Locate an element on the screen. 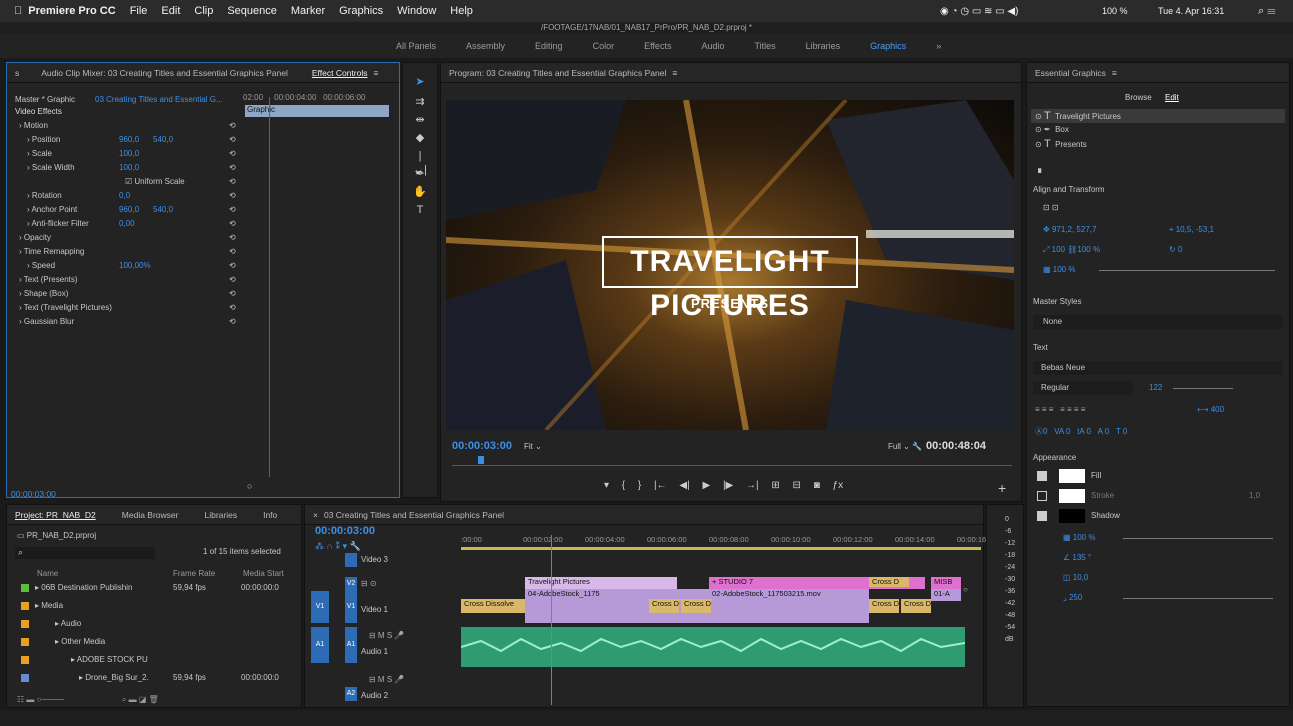 This screenshot has height=726, width=1293. a2-controls: ⊟ M S 🎤 is located at coordinates (386, 680).